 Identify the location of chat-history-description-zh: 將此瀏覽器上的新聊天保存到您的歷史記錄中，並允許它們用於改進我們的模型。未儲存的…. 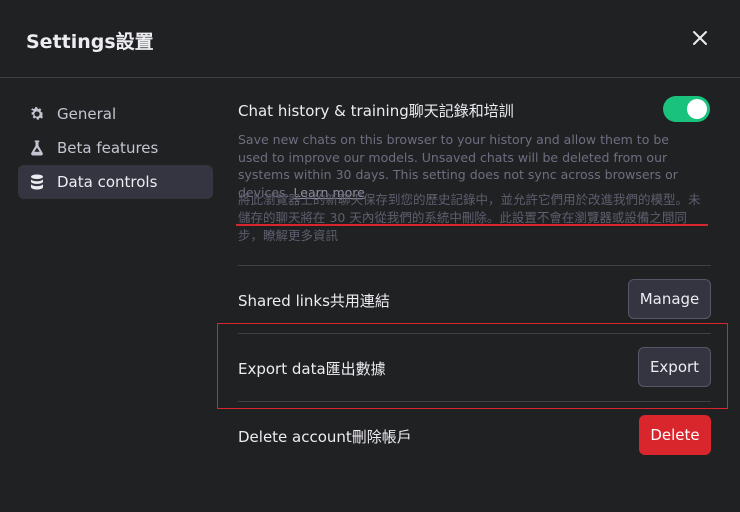
(469, 217).